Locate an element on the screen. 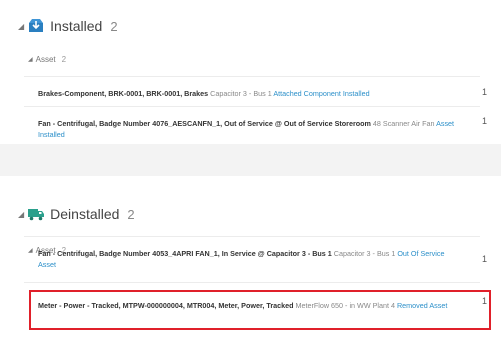 This screenshot has height=360, width=501. asset-group-count: 2 is located at coordinates (64, 59).